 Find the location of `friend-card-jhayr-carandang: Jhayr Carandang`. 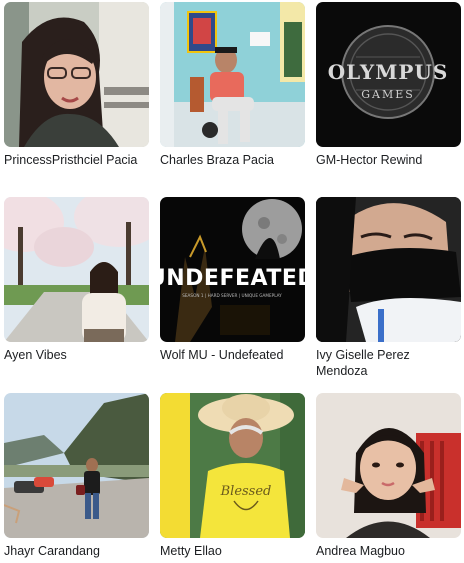

friend-card-jhayr-carandang: Jhayr Carandang is located at coordinates (76, 476).